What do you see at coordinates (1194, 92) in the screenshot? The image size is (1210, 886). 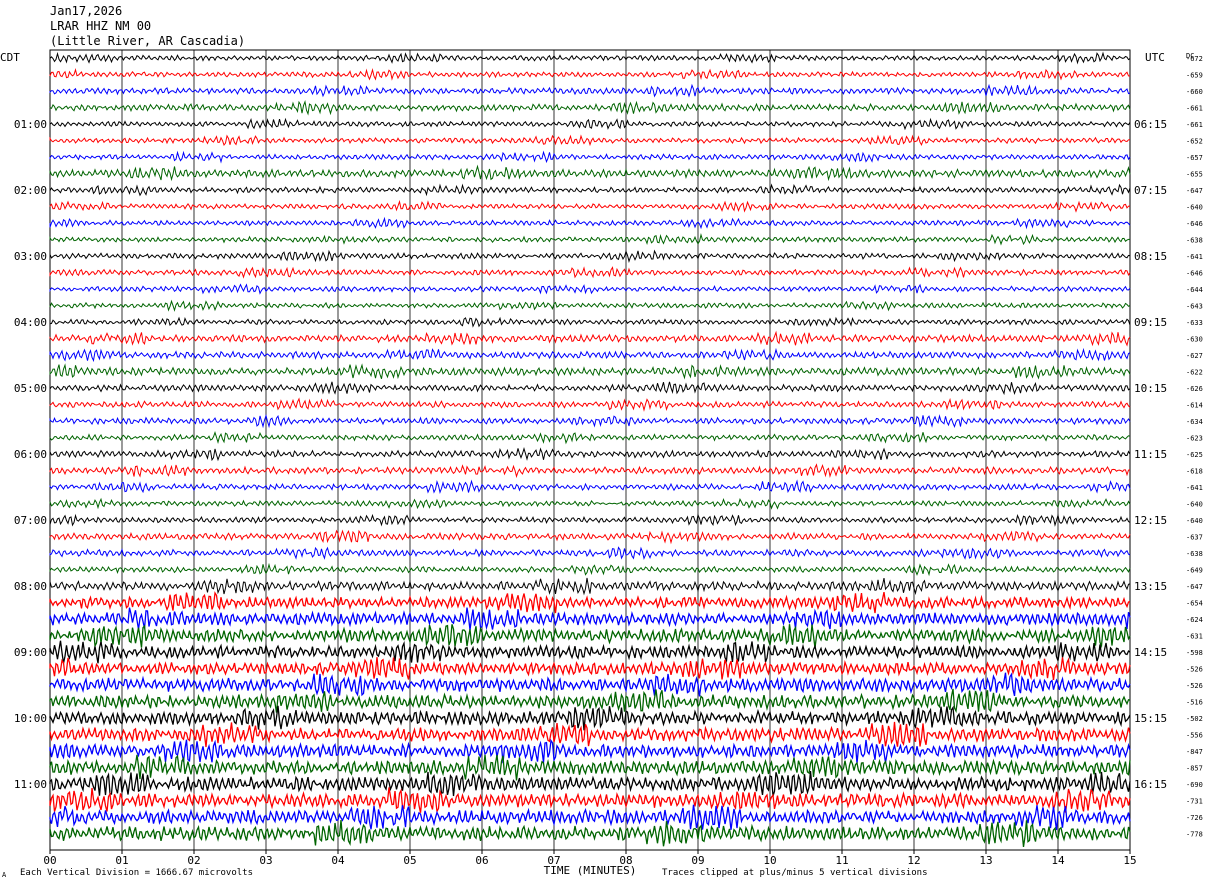 I see `dc-offset-label: -660` at bounding box center [1194, 92].